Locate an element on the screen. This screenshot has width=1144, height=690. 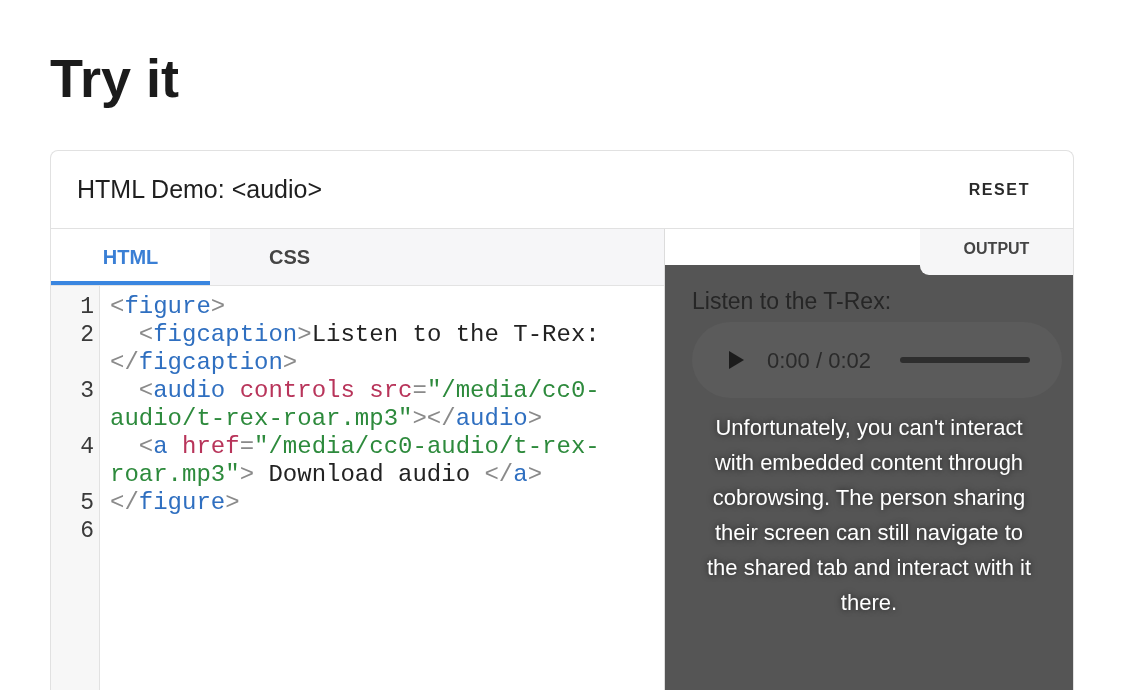
code-line: <figcaption>Listen to the T-Rex: </figcaption> is located at coordinates (355, 349).